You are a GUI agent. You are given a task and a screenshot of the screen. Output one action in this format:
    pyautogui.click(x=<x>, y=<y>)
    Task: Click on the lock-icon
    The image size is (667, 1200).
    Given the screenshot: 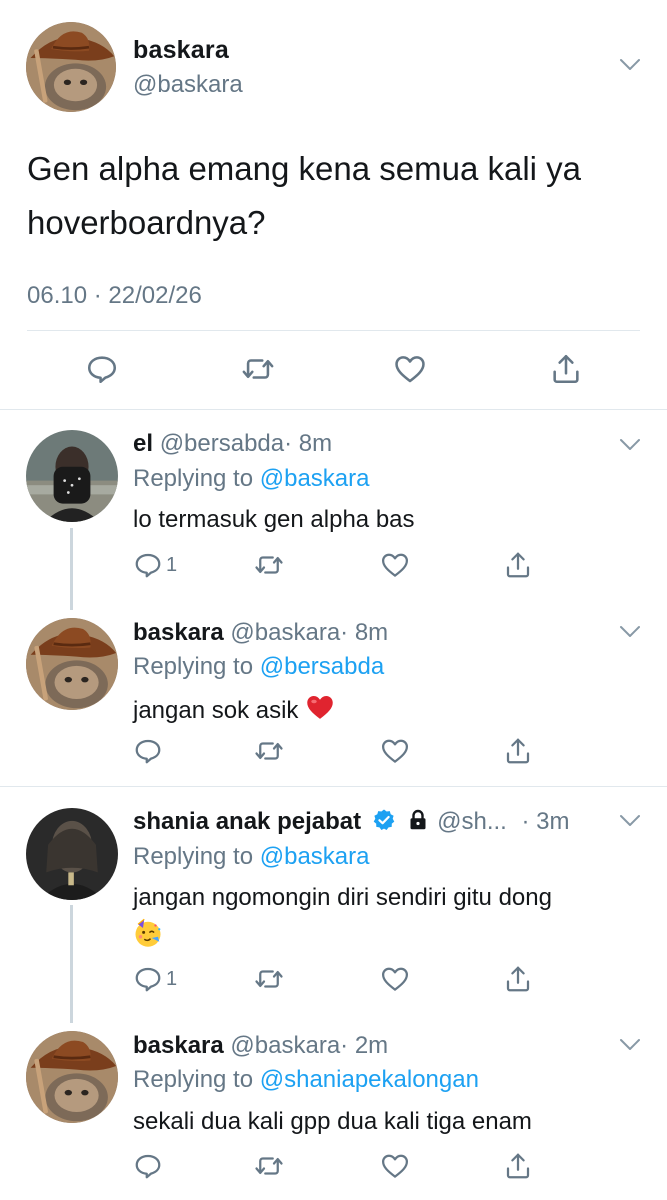 What is the action you would take?
    pyautogui.click(x=418, y=820)
    